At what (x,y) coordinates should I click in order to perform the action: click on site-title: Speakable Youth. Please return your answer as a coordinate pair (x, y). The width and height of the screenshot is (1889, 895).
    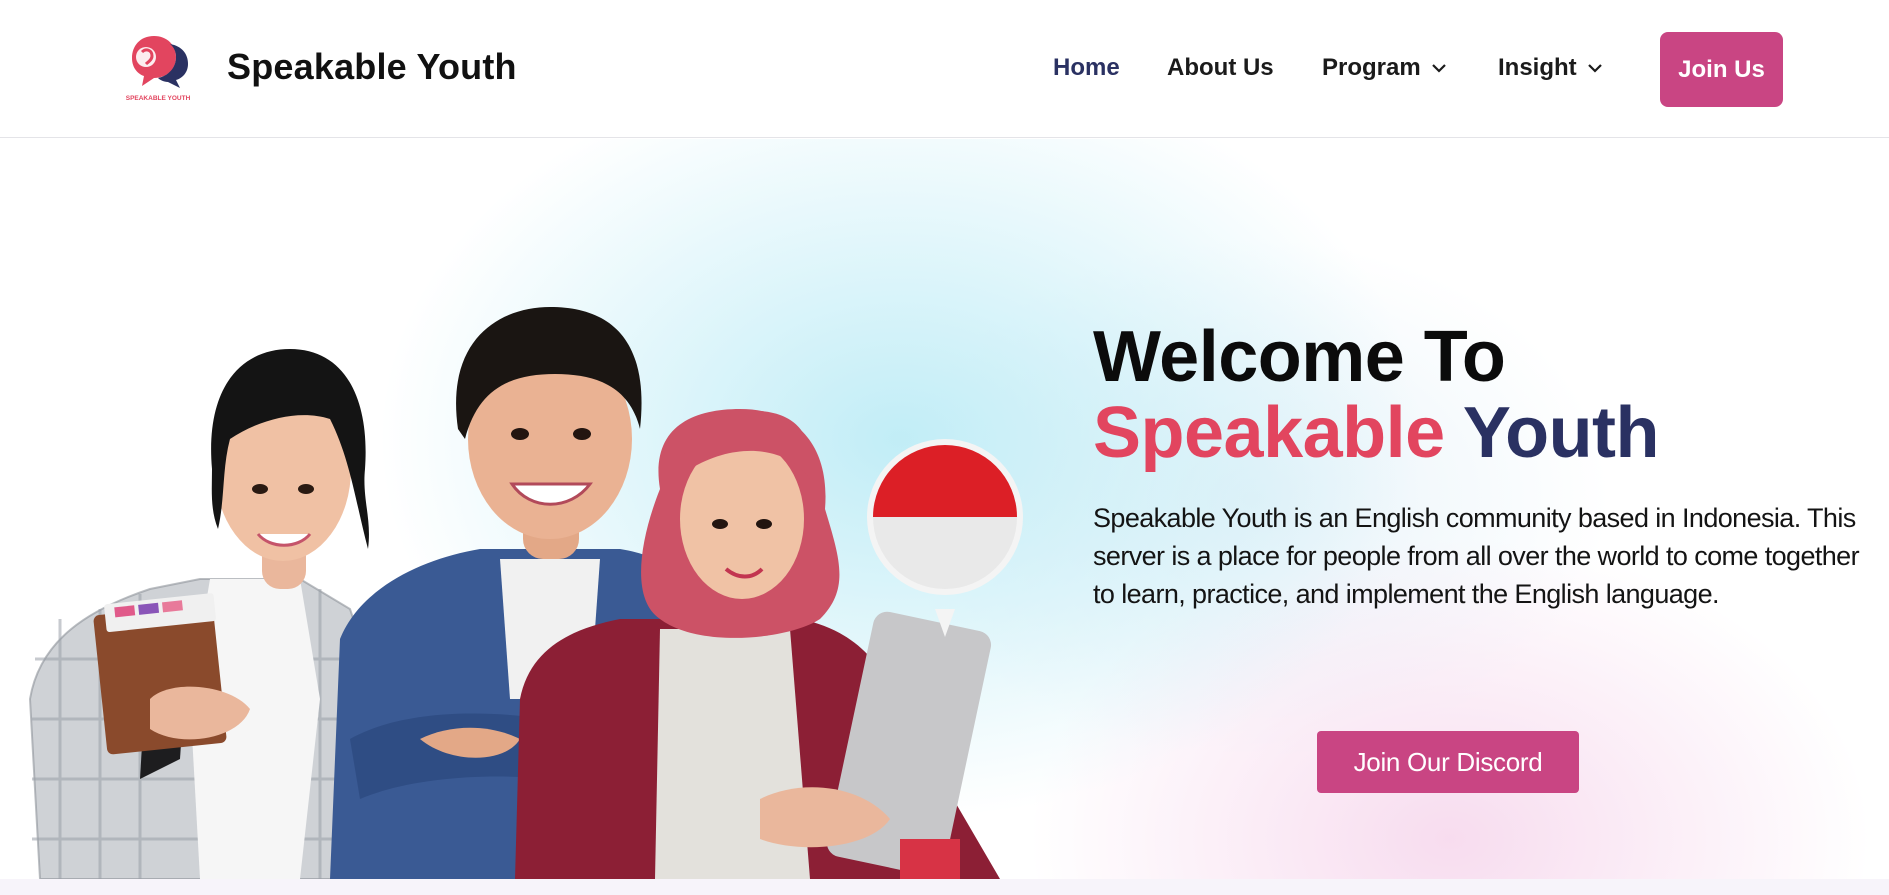
    Looking at the image, I should click on (372, 67).